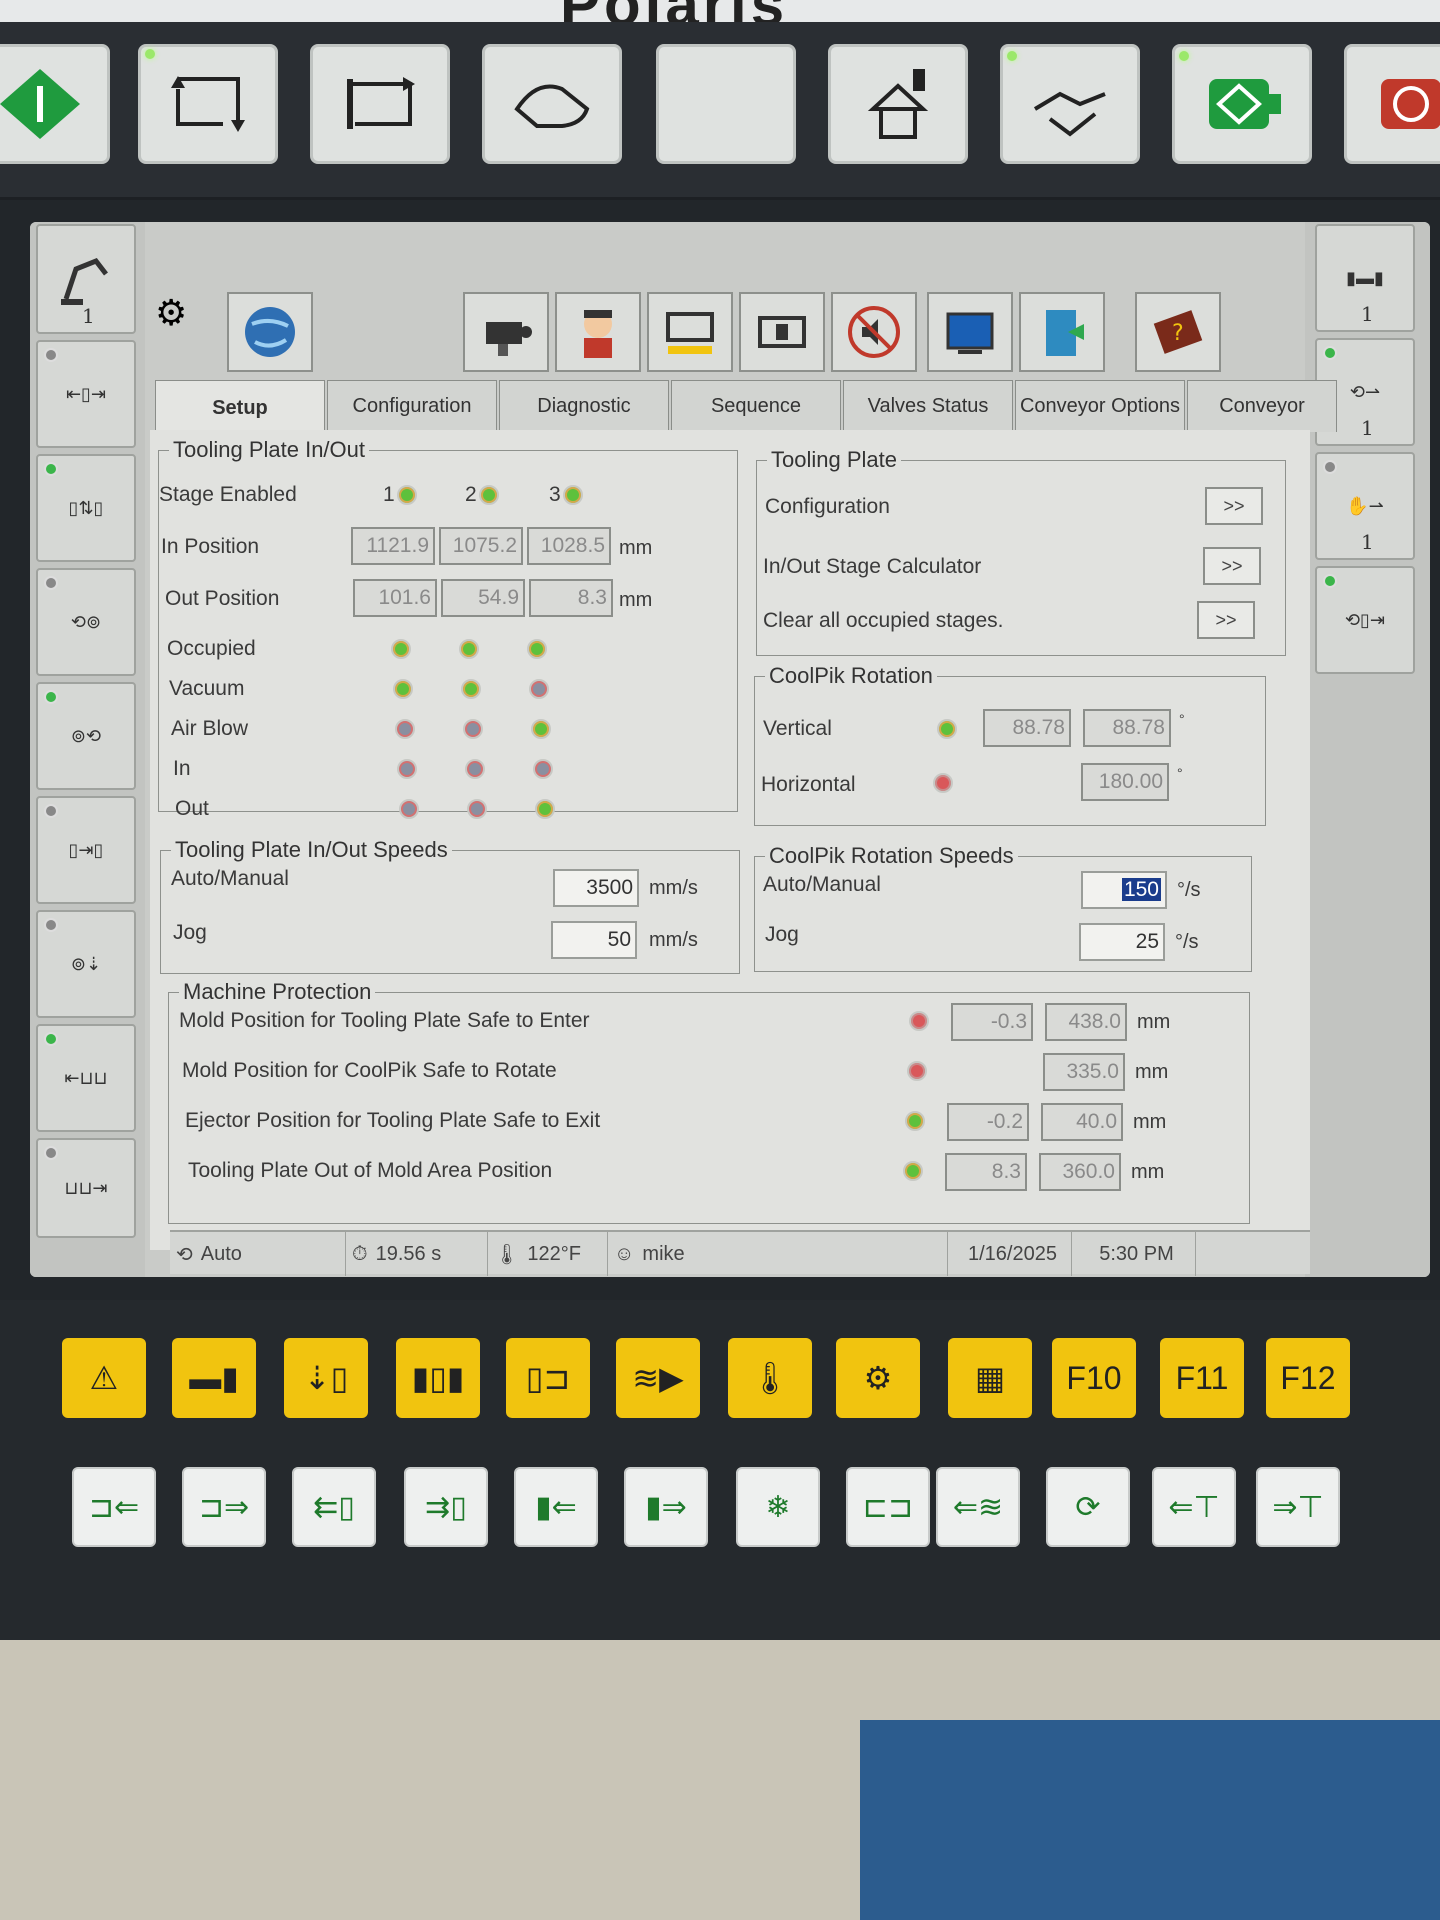  I want to click on protection-max-field: 335.0, so click(1084, 1072).